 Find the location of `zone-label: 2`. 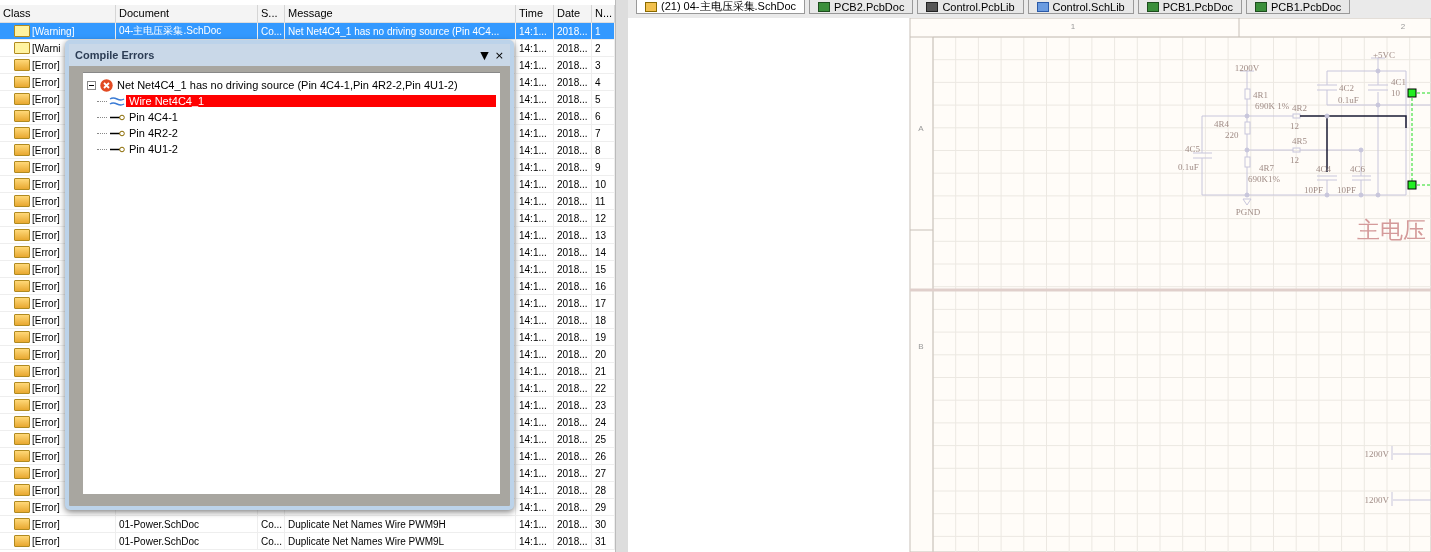

zone-label: 2 is located at coordinates (1403, 26).